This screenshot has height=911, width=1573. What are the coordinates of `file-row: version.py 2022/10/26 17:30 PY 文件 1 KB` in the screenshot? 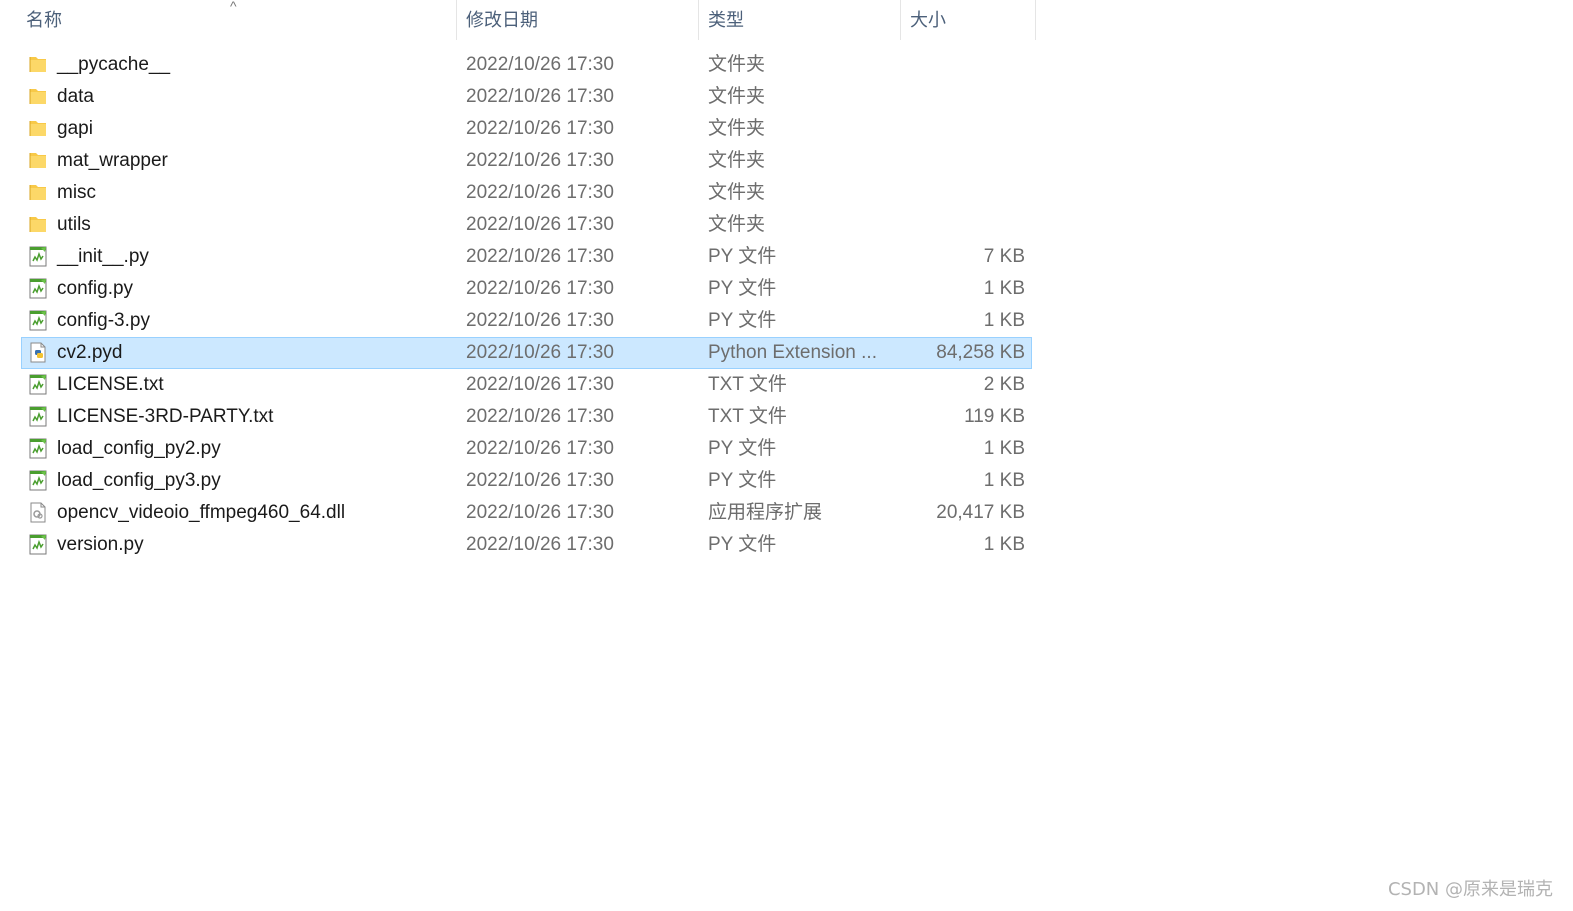 It's located at (520, 545).